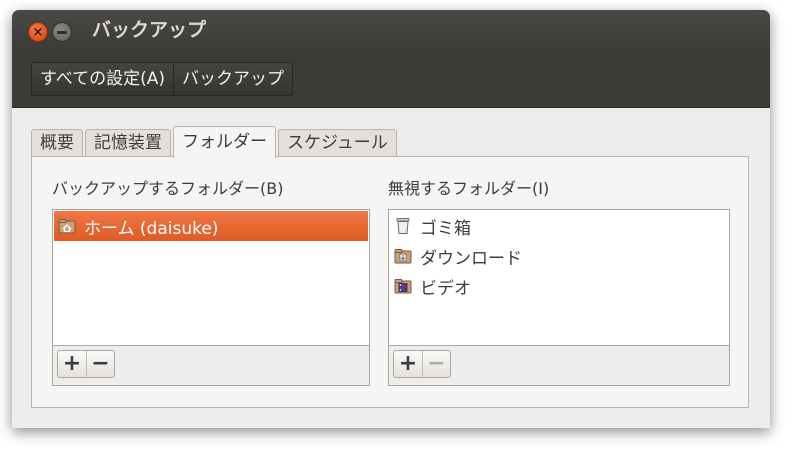  What do you see at coordinates (168, 188) in the screenshot?
I see `backup-folders-label: バックアップするフォルダー(B)` at bounding box center [168, 188].